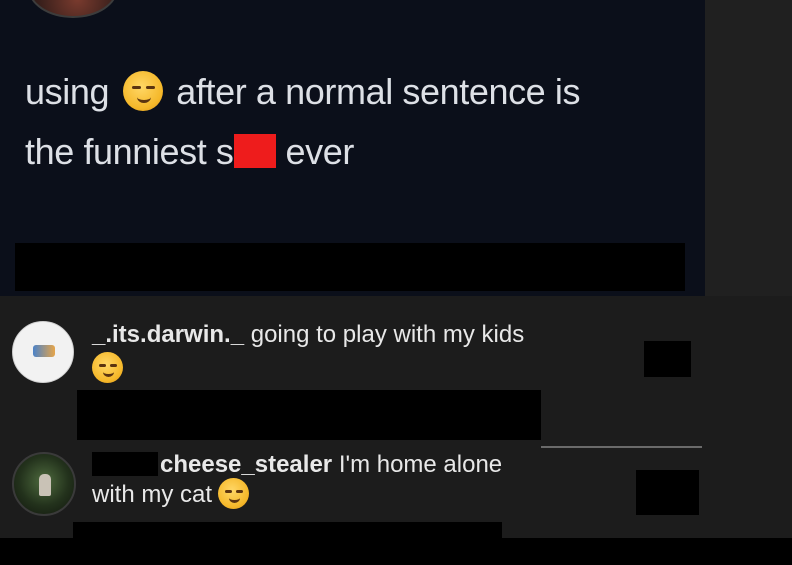 This screenshot has height=565, width=792. Describe the element at coordinates (378, 91) in the screenshot. I see `tweet-text-line1-end: after a normal sentence is` at that location.